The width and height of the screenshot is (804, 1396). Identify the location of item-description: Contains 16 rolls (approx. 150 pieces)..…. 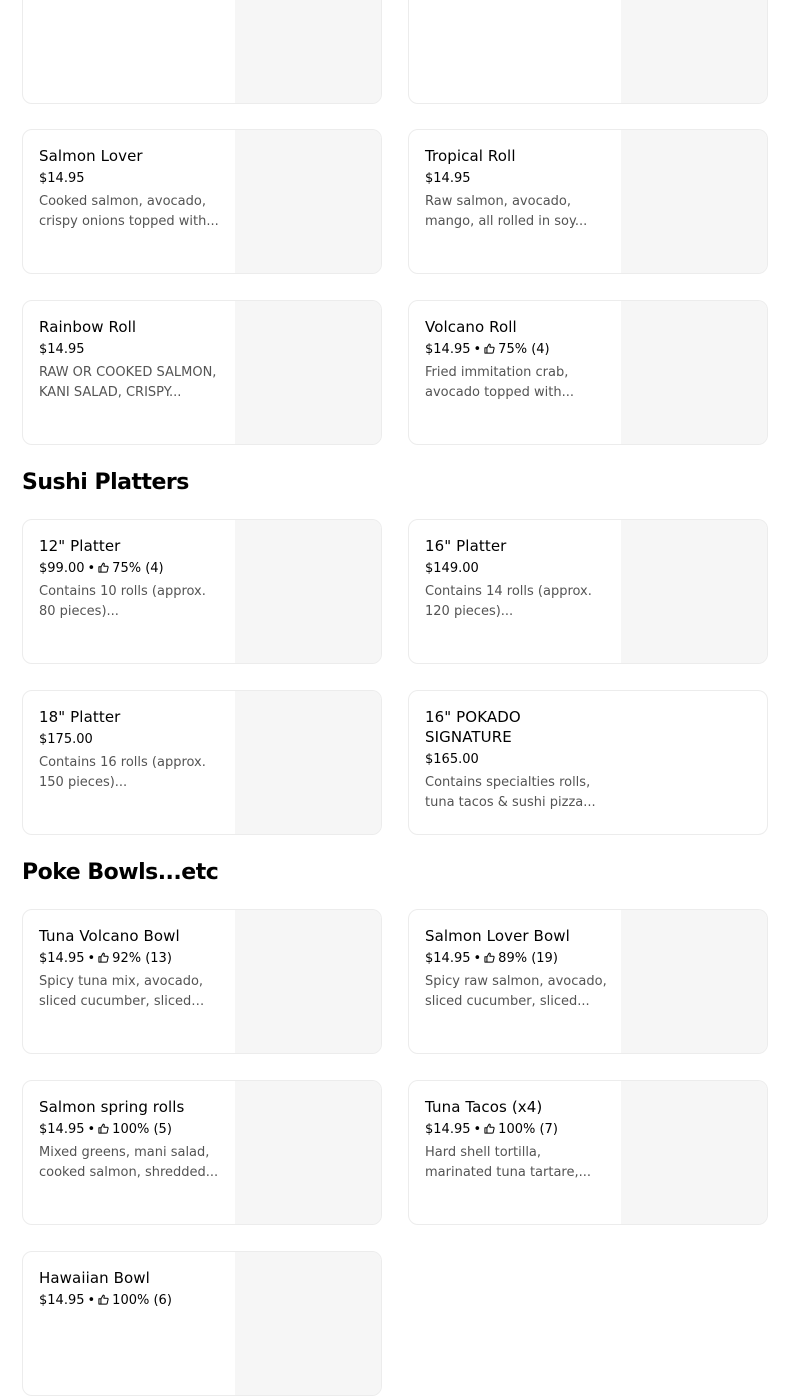
(122, 772).